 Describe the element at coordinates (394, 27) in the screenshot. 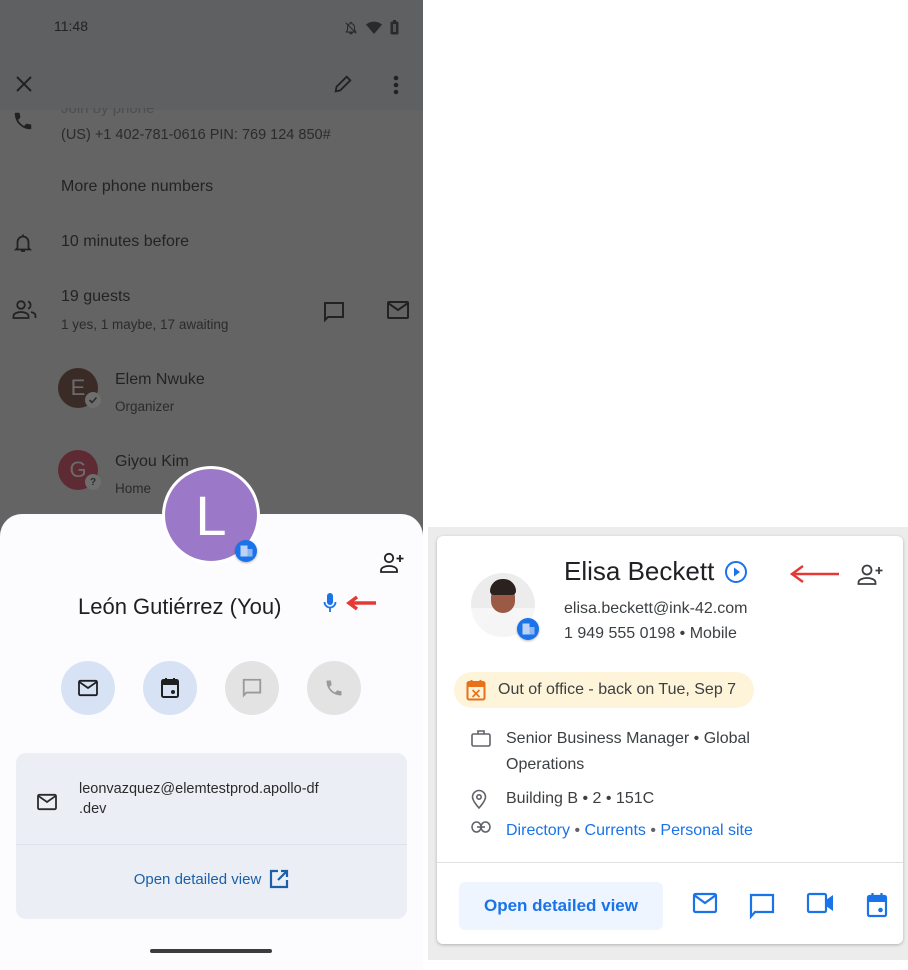

I see `battery-icon` at that location.